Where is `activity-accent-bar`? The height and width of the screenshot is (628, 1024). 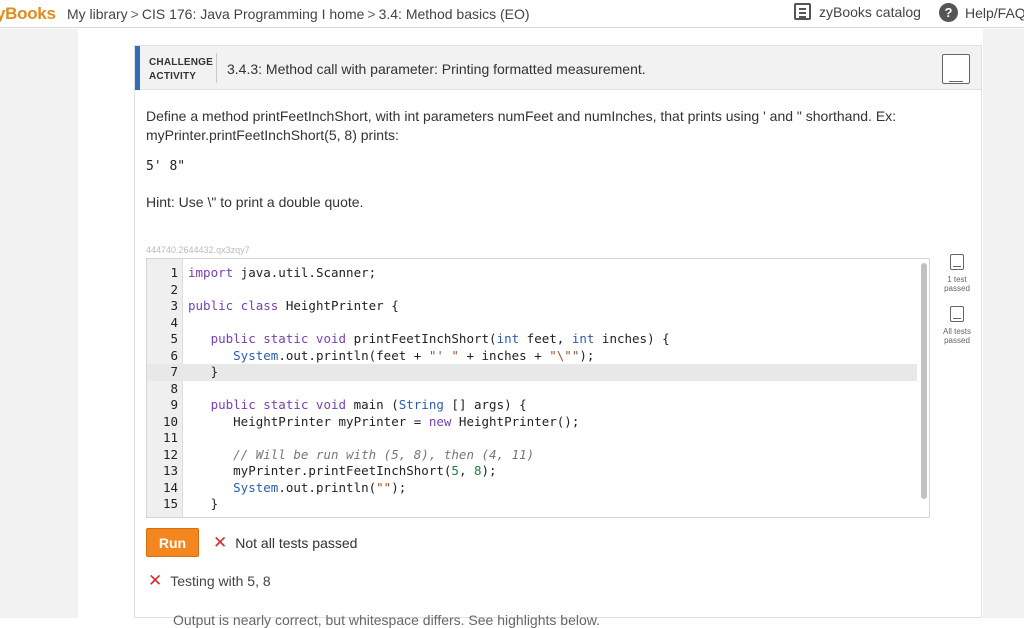 activity-accent-bar is located at coordinates (137, 68).